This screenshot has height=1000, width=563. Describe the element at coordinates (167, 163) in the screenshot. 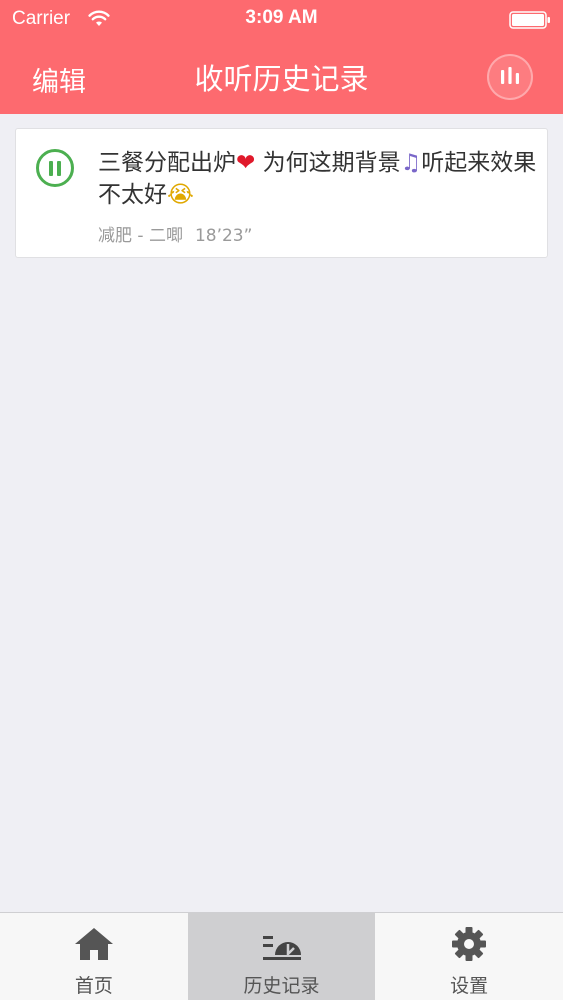

I see `episode-title-part: 三餐分配出炉` at that location.